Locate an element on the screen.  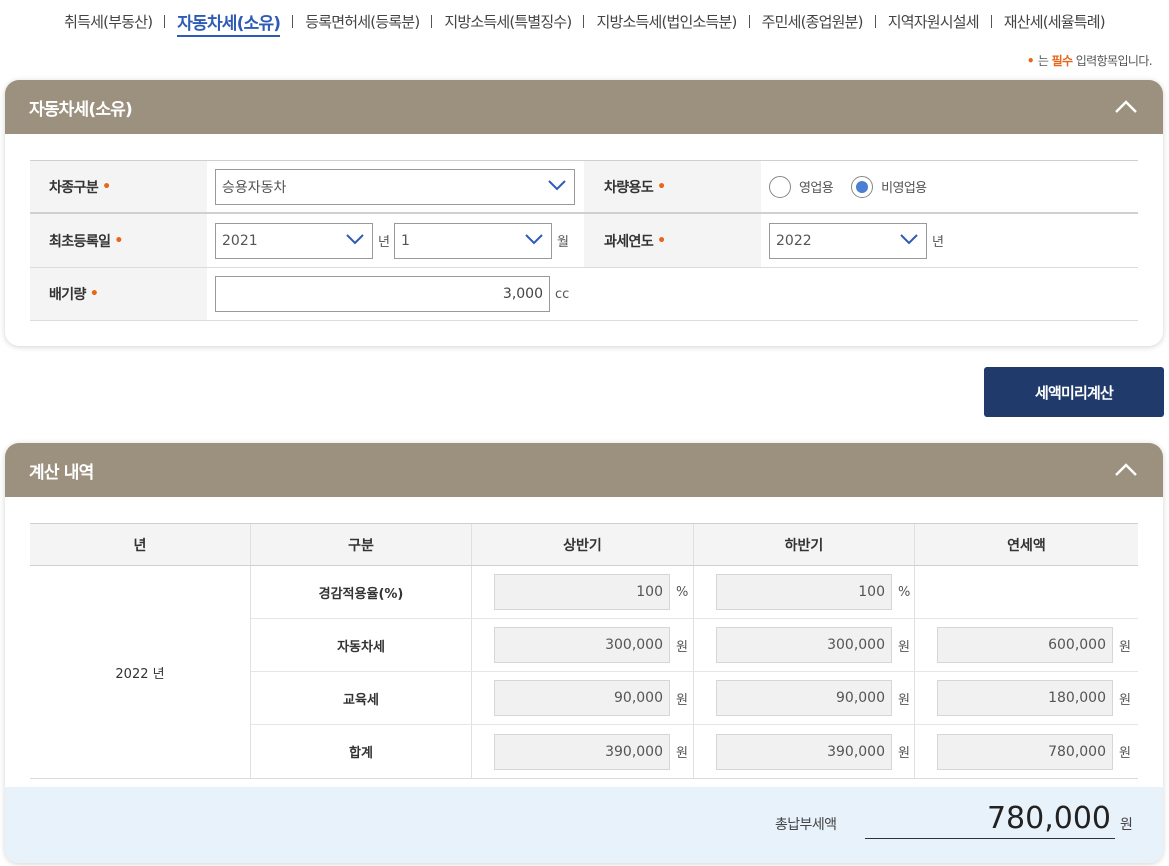
vehicle-type-cell: 승용자동차 is located at coordinates (395, 186).